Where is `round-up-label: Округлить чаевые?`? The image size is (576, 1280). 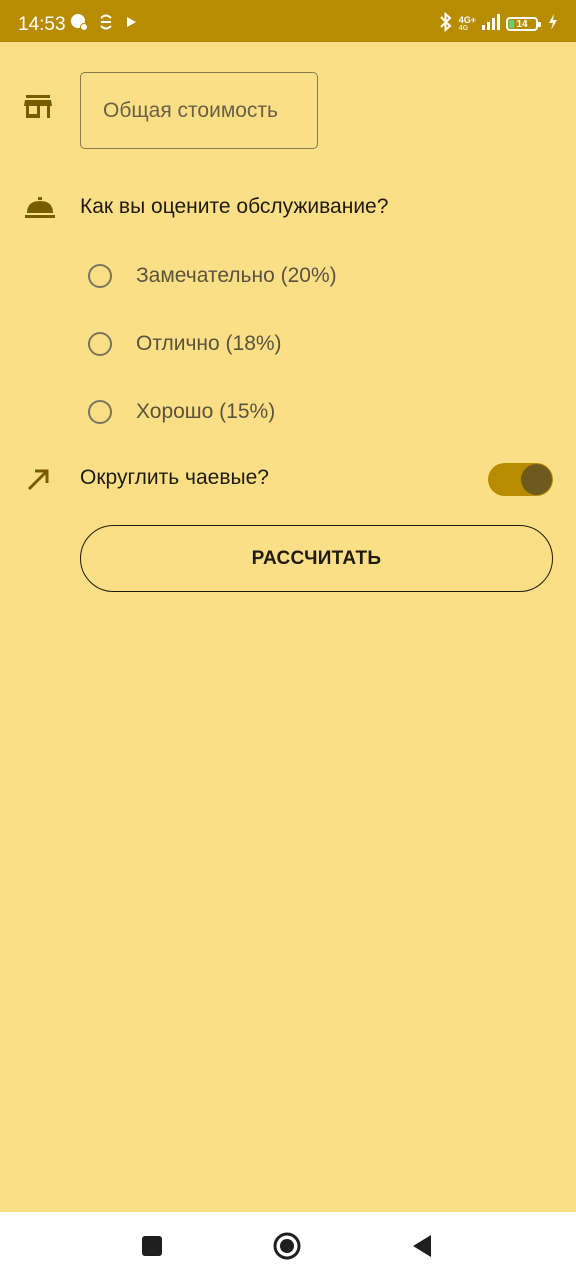
round-up-label: Округлить чаевые? is located at coordinates (174, 477).